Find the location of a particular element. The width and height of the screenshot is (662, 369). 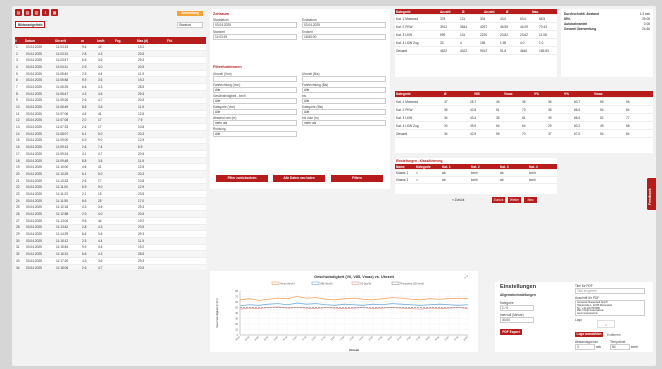

pager-button-1: Weiter is located at coordinates (514, 200).